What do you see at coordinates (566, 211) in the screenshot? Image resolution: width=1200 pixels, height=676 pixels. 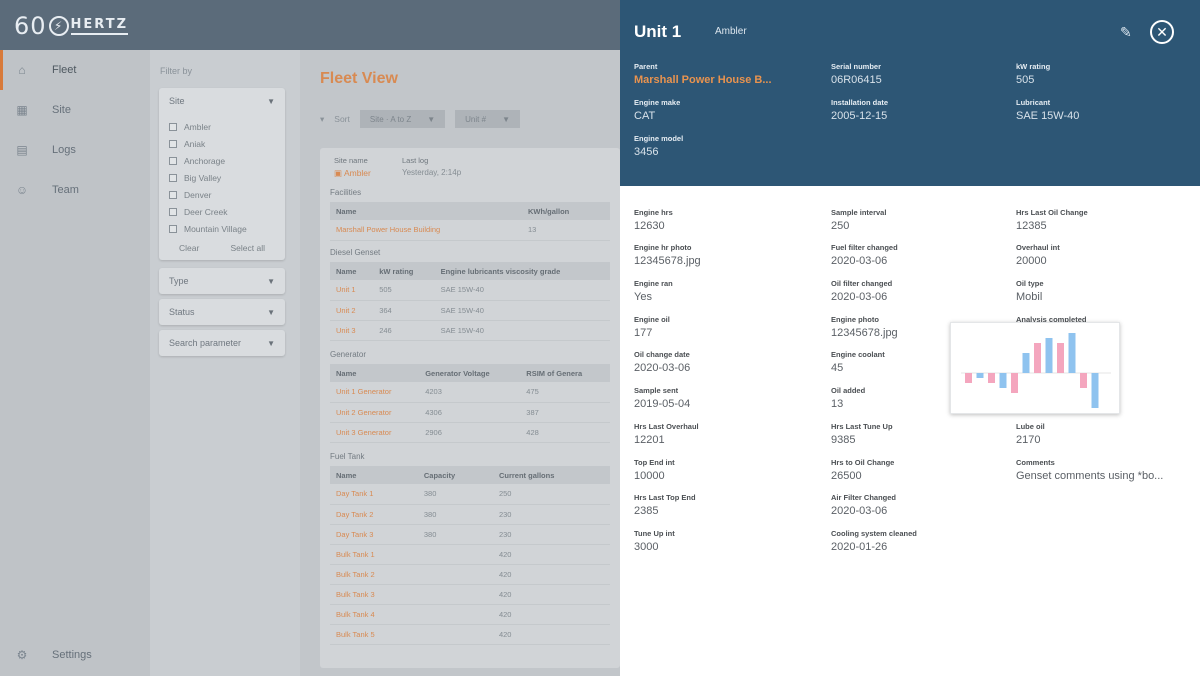 I see `column-header: KWh/gallon` at bounding box center [566, 211].